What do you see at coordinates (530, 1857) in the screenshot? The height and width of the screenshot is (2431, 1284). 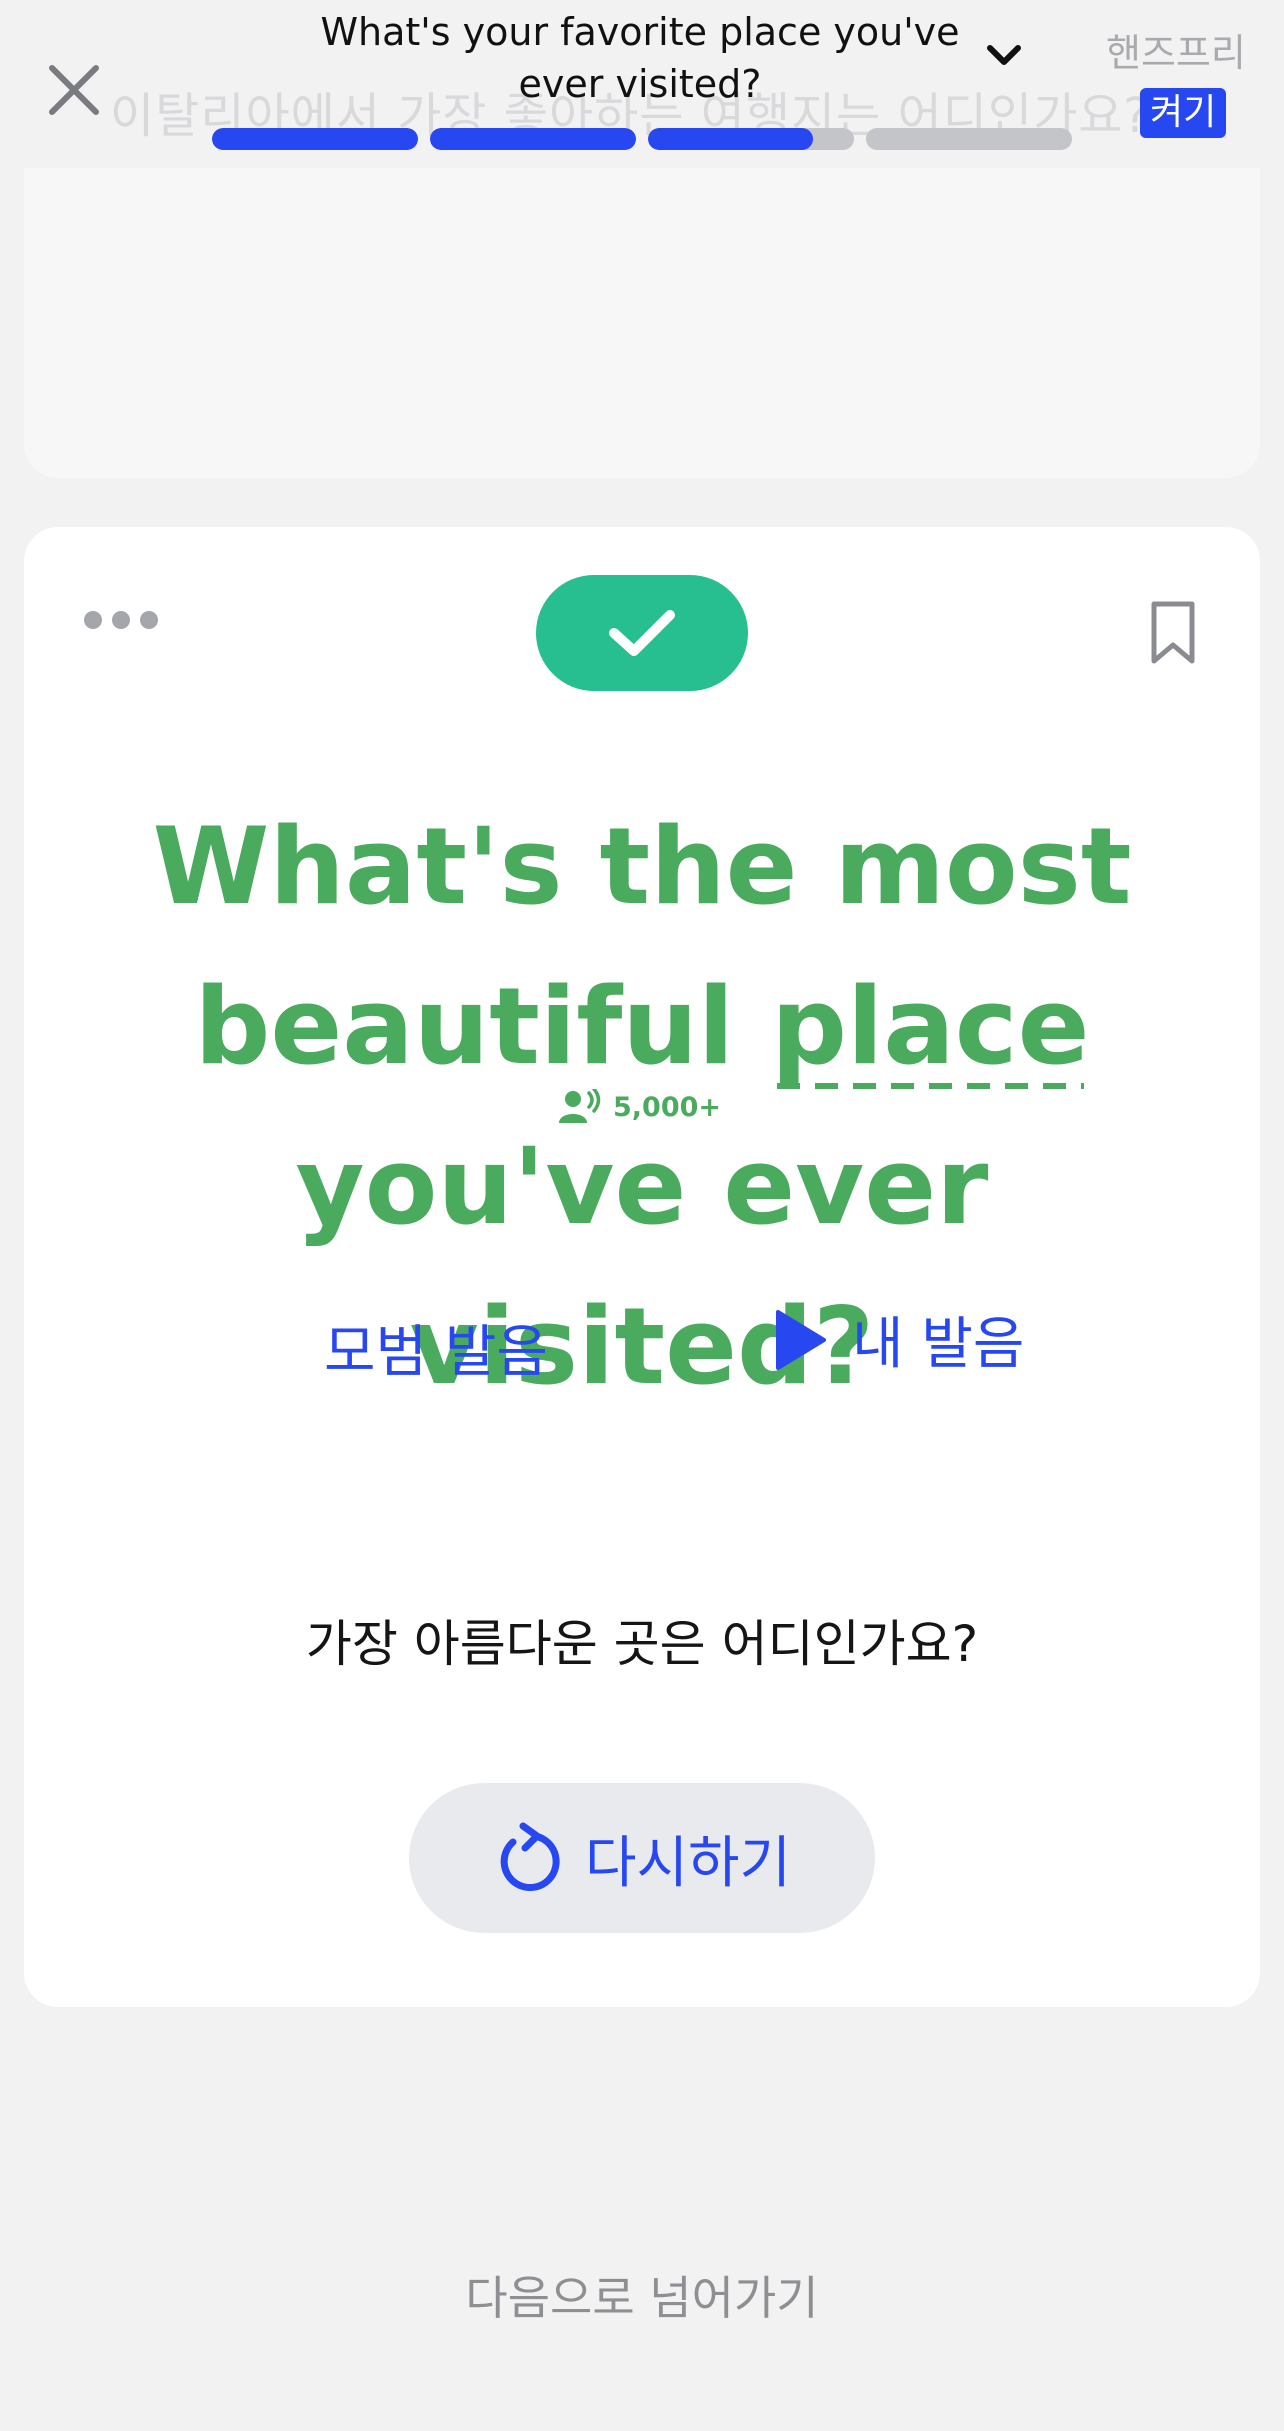 I see `retry-icon` at bounding box center [530, 1857].